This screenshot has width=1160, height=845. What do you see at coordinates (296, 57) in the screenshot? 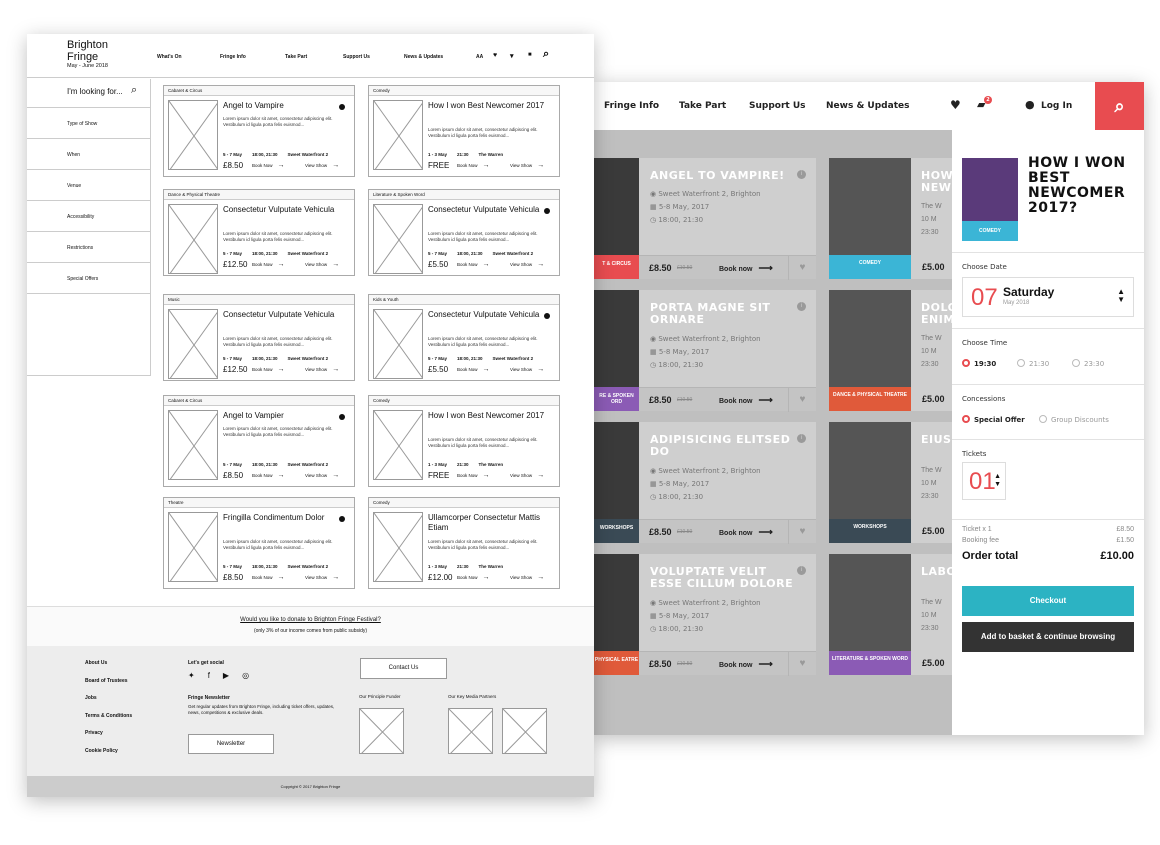
I see `wire-nav-take-part: Take Part` at bounding box center [296, 57].